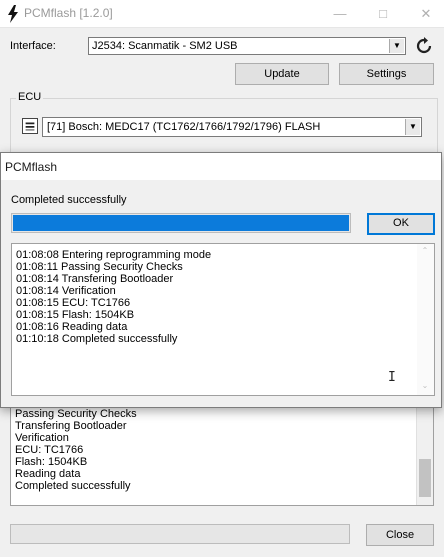 The height and width of the screenshot is (557, 444). What do you see at coordinates (425, 319) in the screenshot?
I see `log-scrollbar: ⌃ ⌄` at bounding box center [425, 319].